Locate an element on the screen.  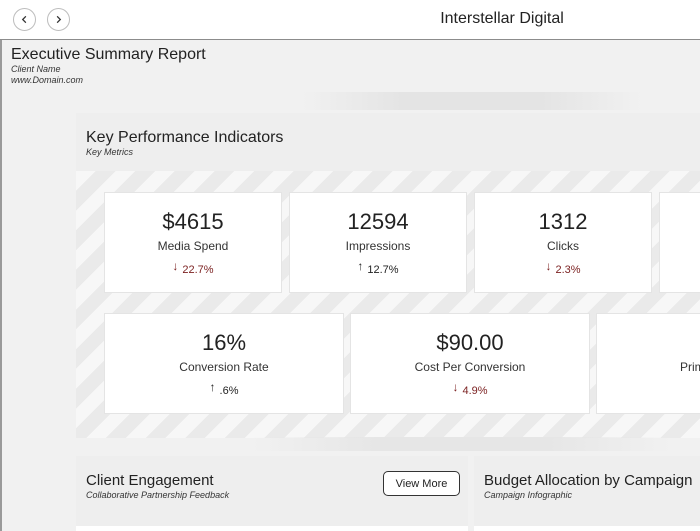
top-bar: Interstellar Digital is located at coordinates (350, 20).